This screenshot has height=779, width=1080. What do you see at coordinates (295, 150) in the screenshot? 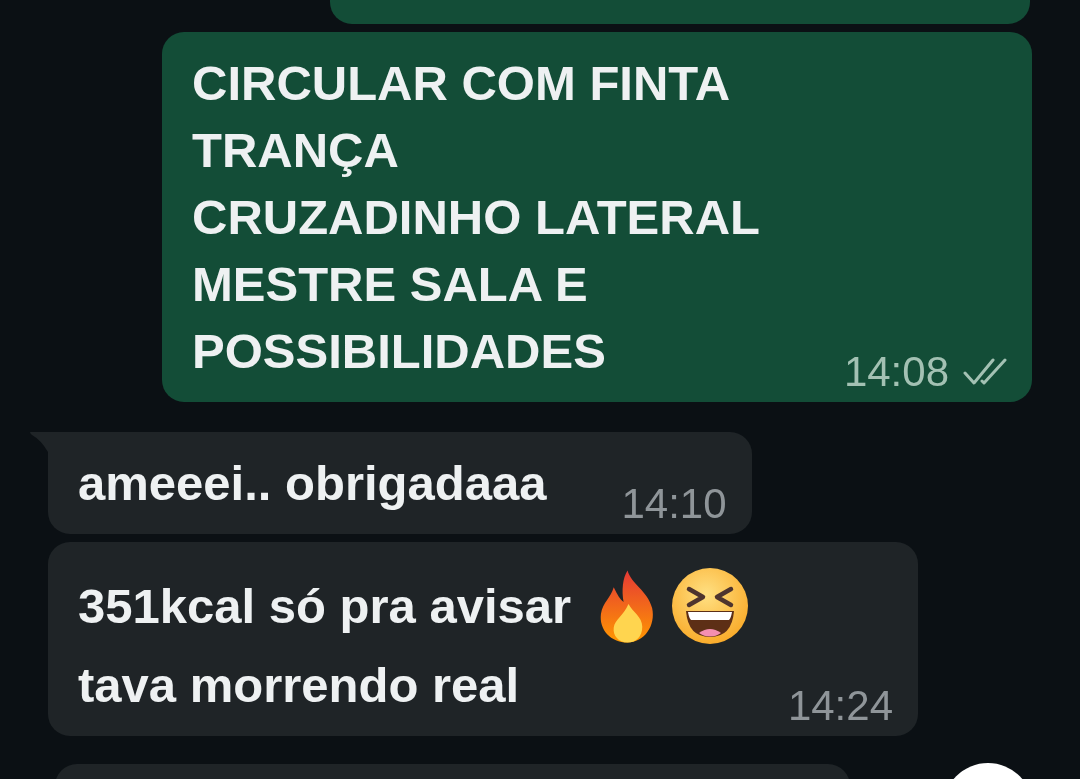
I see `message-text: TRANÇA` at bounding box center [295, 150].